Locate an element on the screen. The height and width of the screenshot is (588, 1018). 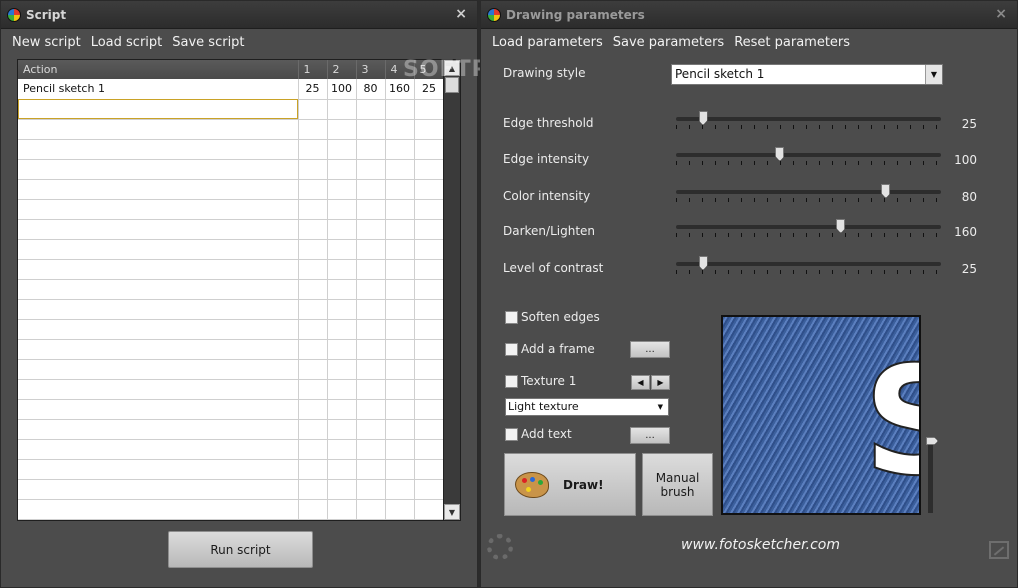
preview-zoom-slider is located at coordinates (932, 475).